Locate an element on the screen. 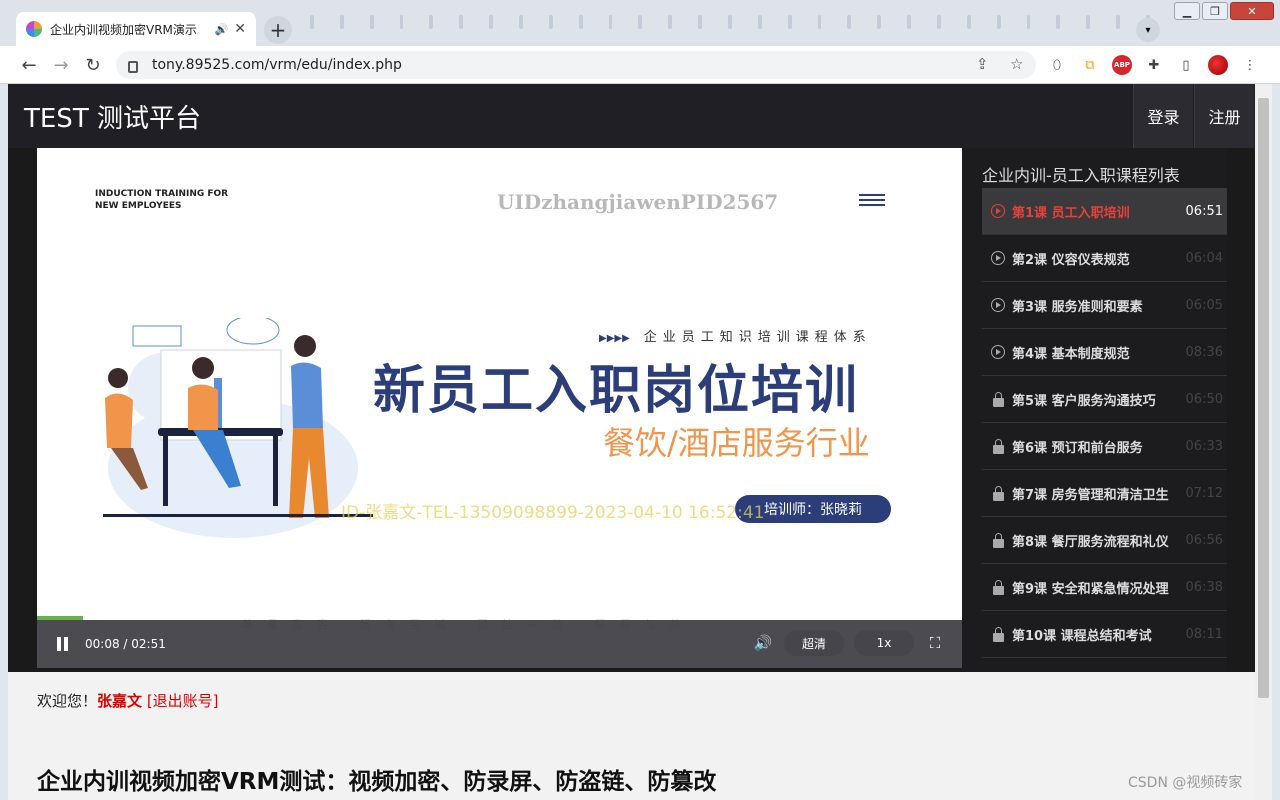  lesson-item: 第7课 房务管理和清洁卫生 07:12 is located at coordinates (1104, 493).